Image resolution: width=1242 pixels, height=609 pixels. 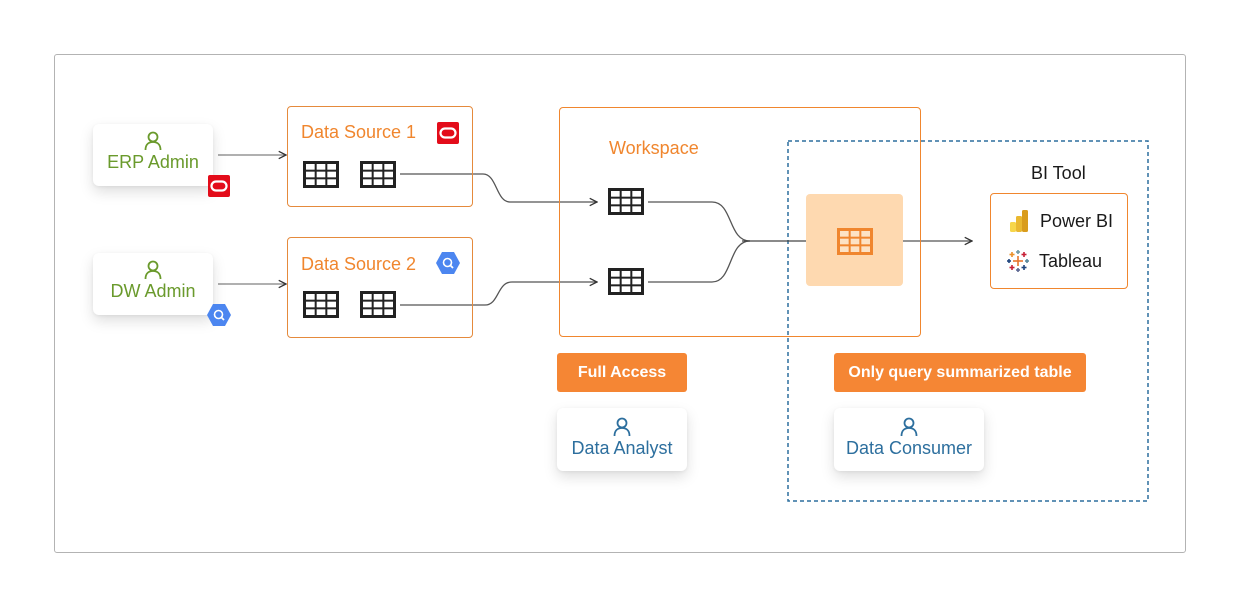 What do you see at coordinates (1071, 260) in the screenshot?
I see `tableau-label: Tableau` at bounding box center [1071, 260].